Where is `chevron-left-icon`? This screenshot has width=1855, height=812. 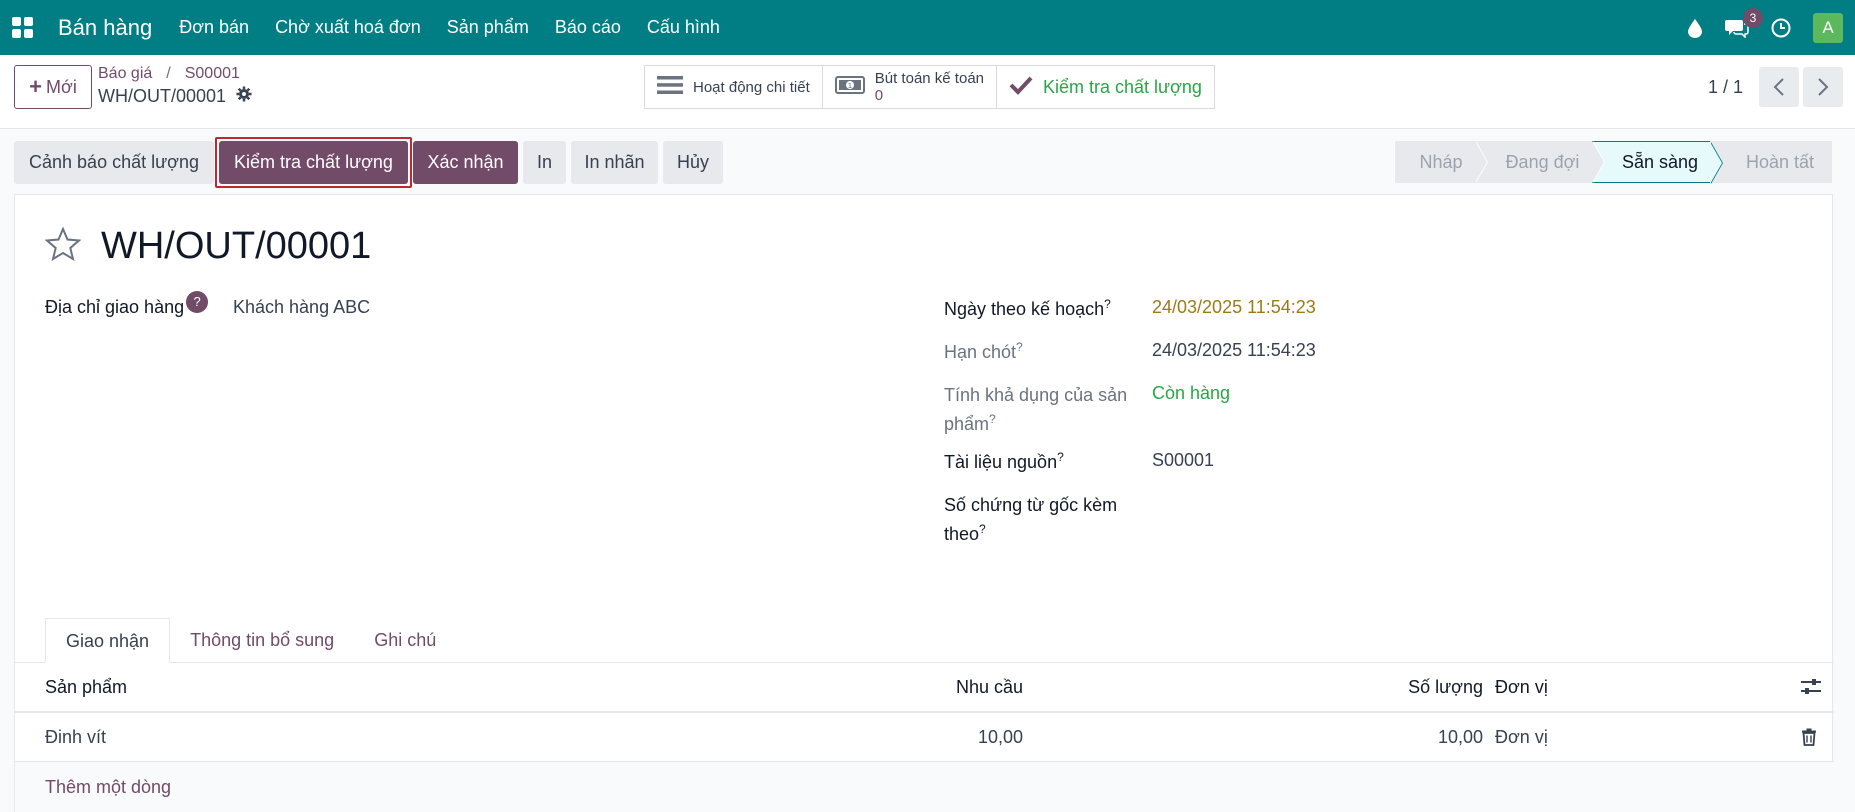
chevron-left-icon is located at coordinates (1778, 87).